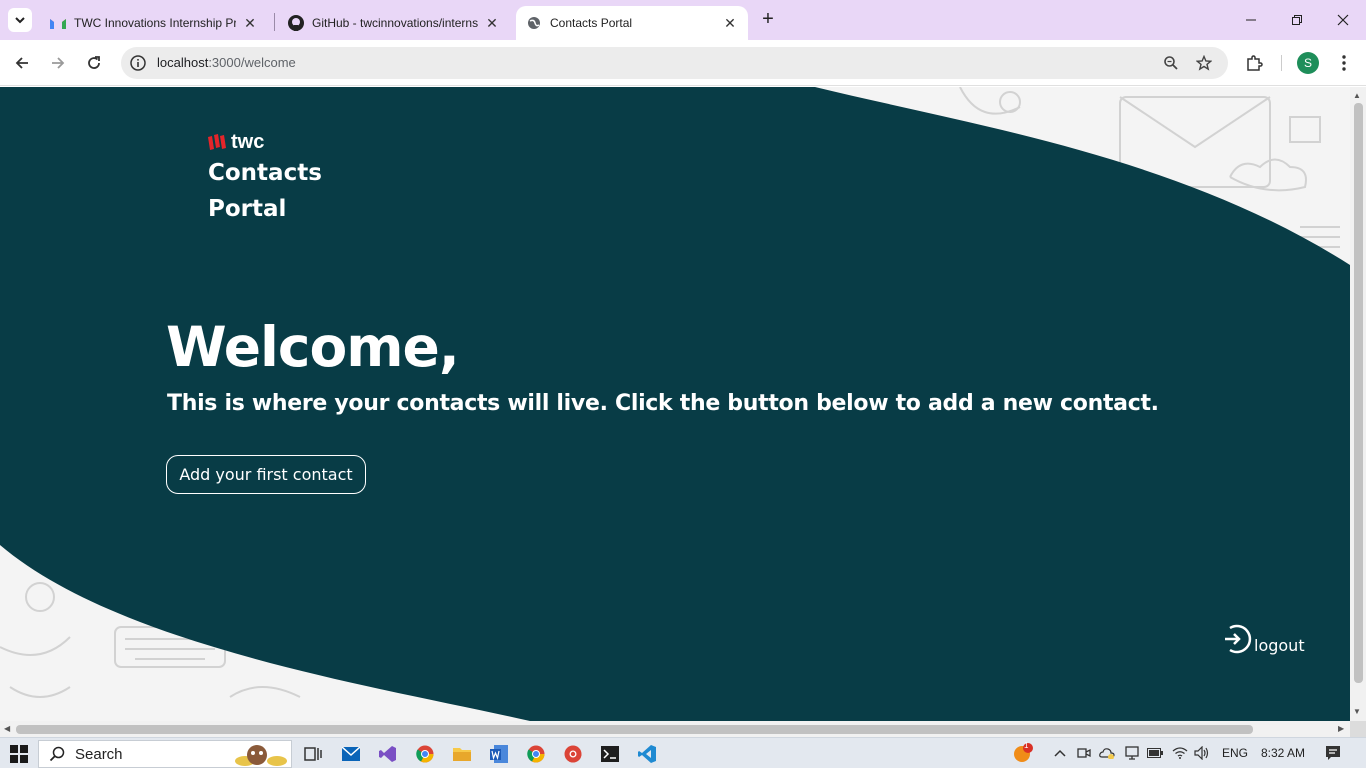 This screenshot has height=768, width=1366. I want to click on toolbar-divider, so click(1281, 63).